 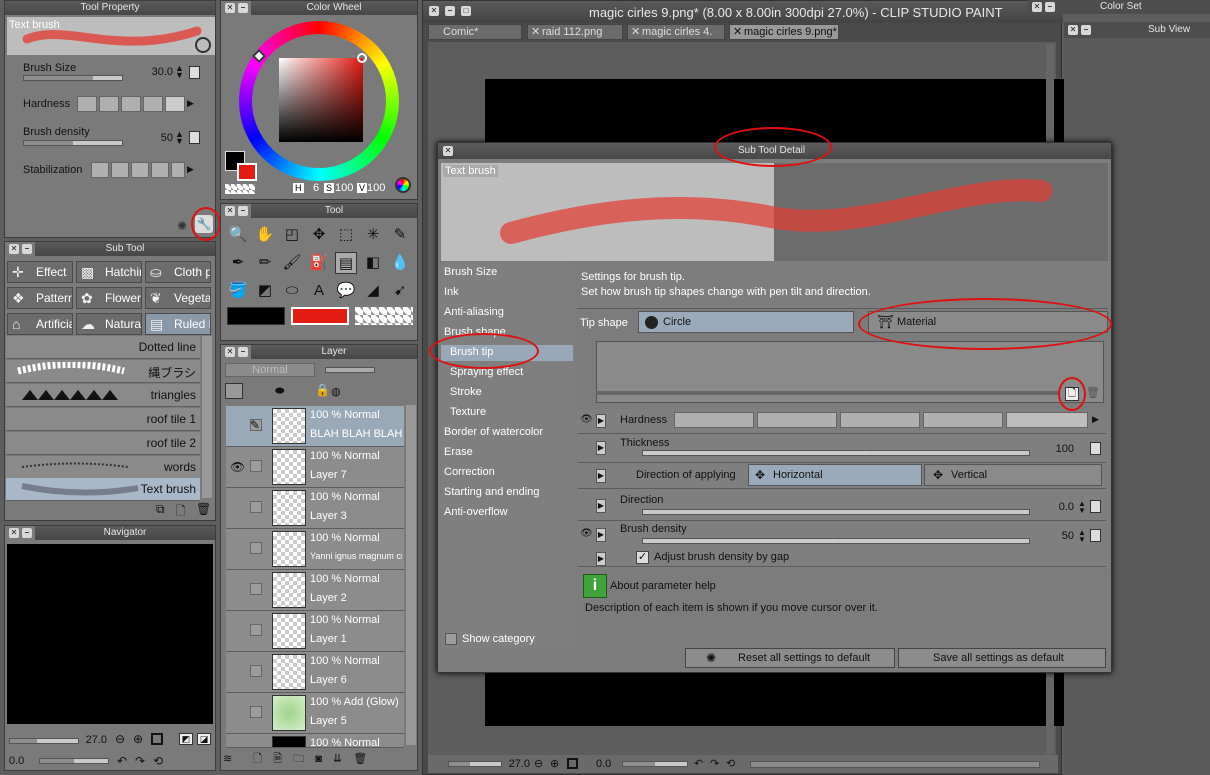 I want to click on layer-row: 100 % Normal Layer 1, so click(x=315, y=631).